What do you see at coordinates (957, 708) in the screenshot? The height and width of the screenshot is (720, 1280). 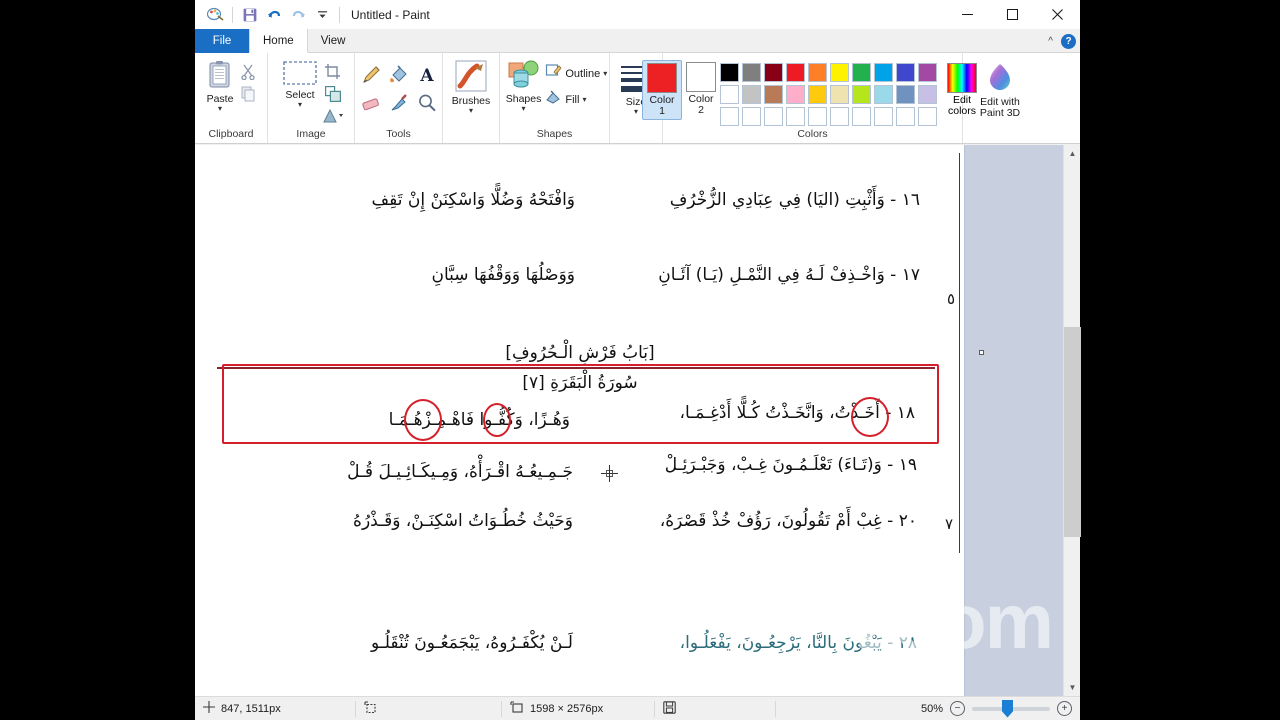 I see `zoom-out-icon: −` at bounding box center [957, 708].